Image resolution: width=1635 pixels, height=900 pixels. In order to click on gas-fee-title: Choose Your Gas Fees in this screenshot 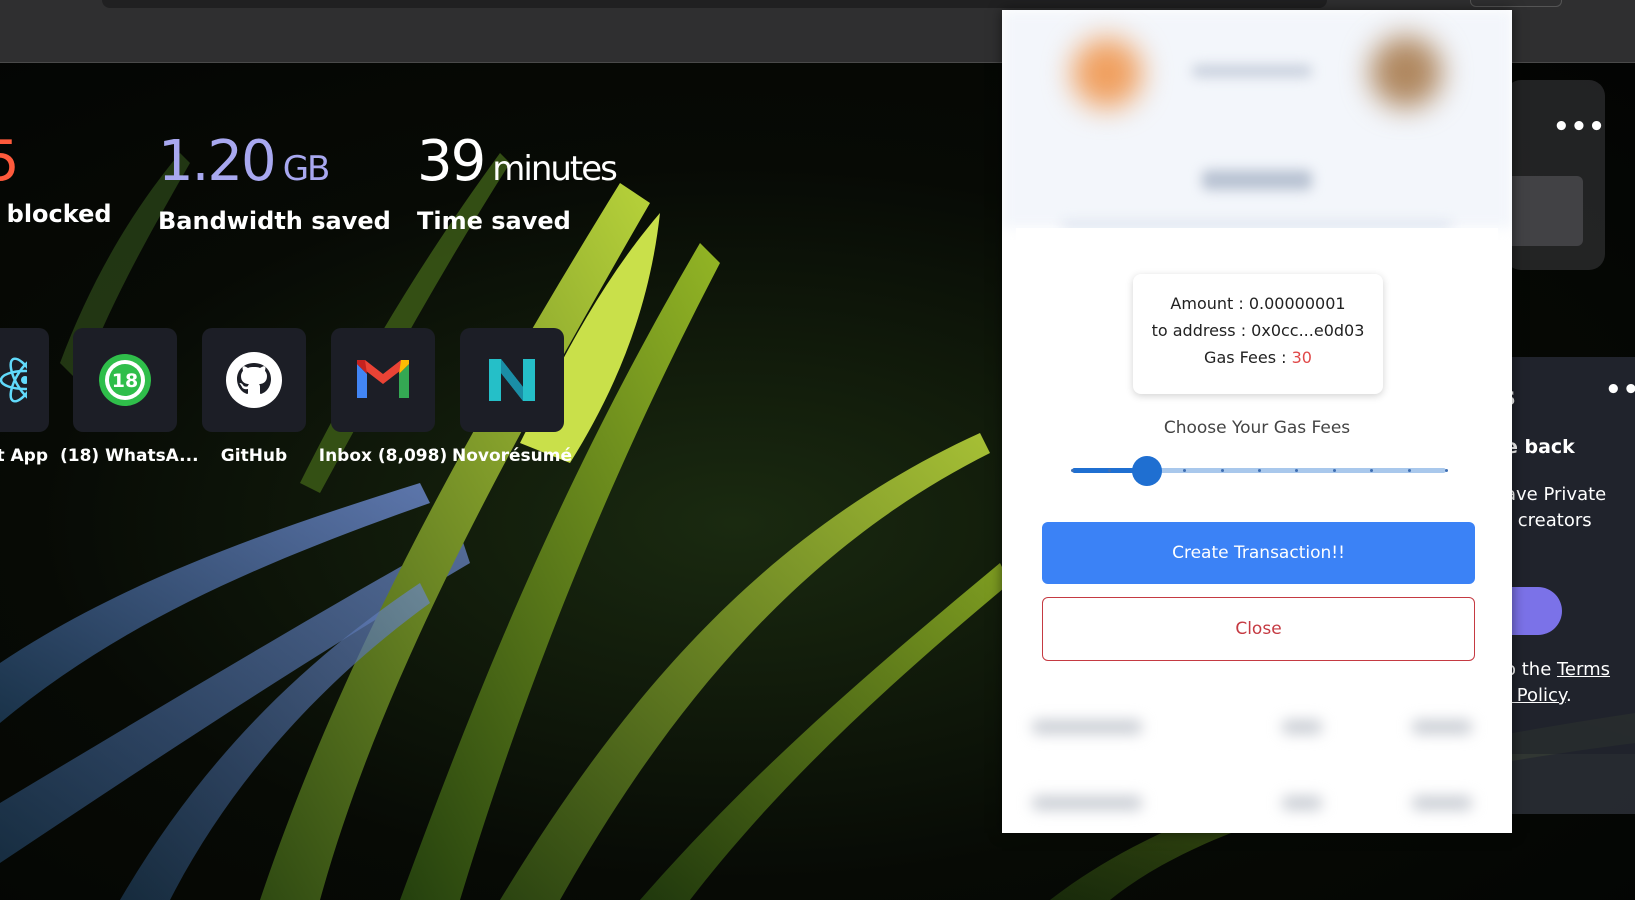, I will do `click(1257, 428)`.